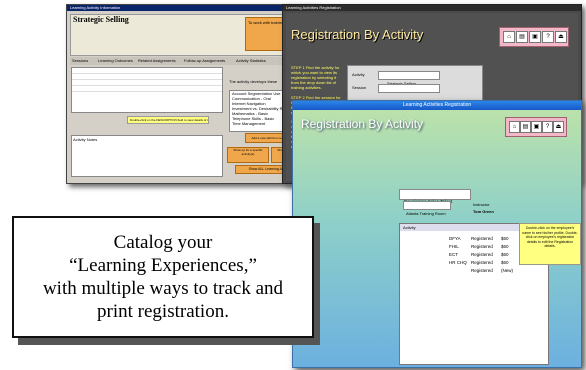 The width and height of the screenshot is (586, 370). Describe the element at coordinates (359, 87) in the screenshot. I see `session-label: Session` at that location.